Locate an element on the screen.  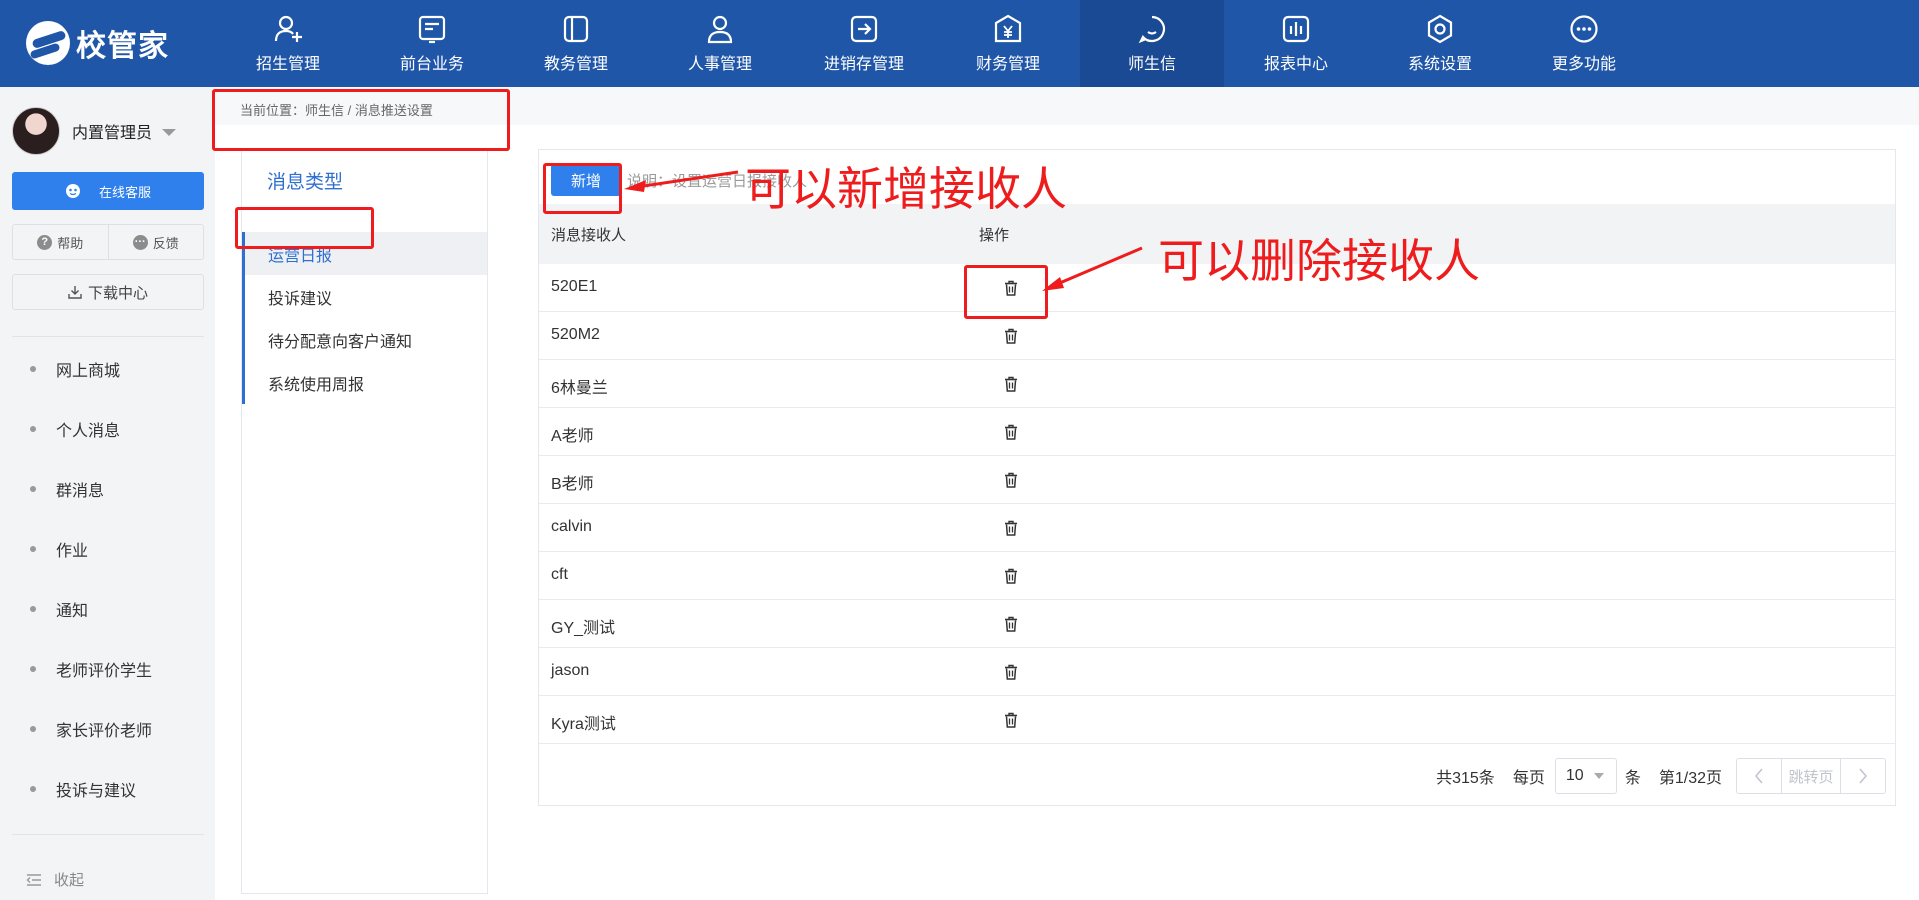
receiver-name: 520E1 is located at coordinates (574, 286).